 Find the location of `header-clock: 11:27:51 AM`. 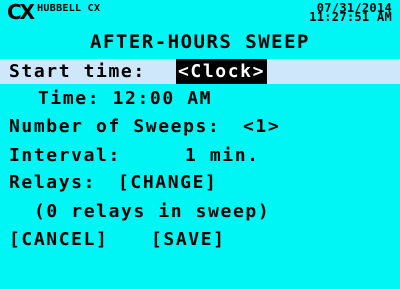

header-clock: 11:27:51 AM is located at coordinates (350, 17).